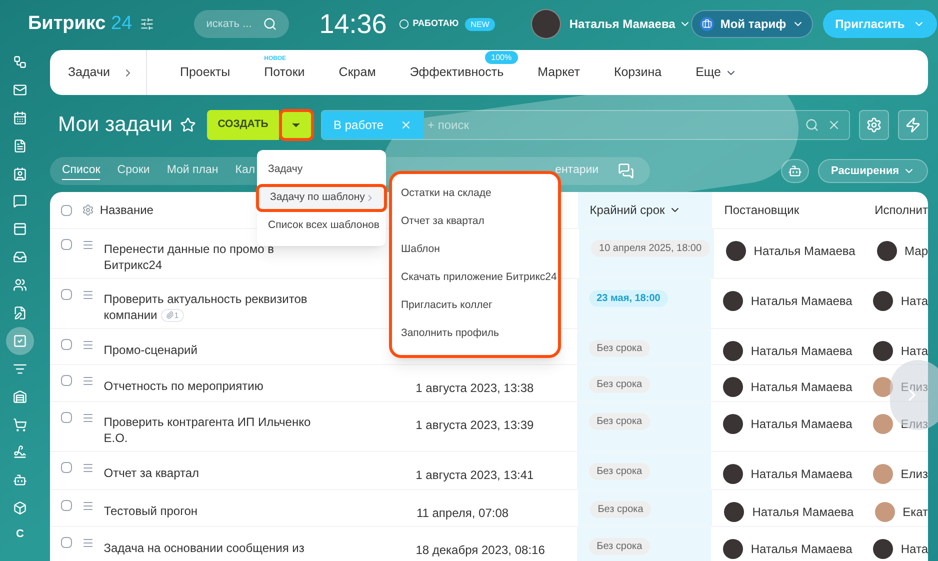 Image resolution: width=938 pixels, height=561 pixels. Describe the element at coordinates (915, 512) in the screenshot. I see `person-name: Екат` at that location.